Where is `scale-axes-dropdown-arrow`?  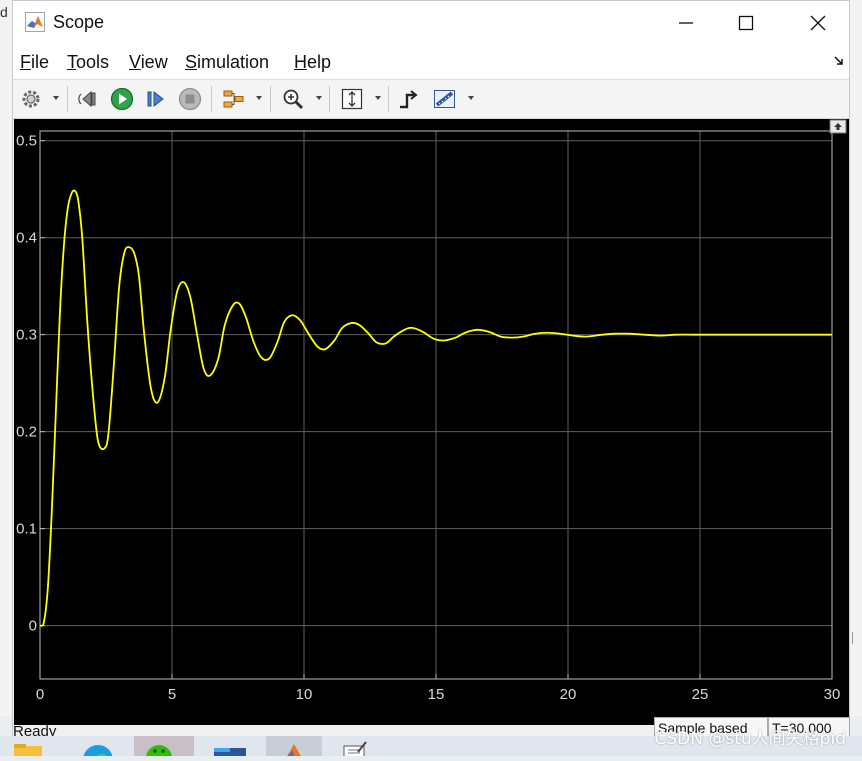 scale-axes-dropdown-arrow is located at coordinates (378, 98).